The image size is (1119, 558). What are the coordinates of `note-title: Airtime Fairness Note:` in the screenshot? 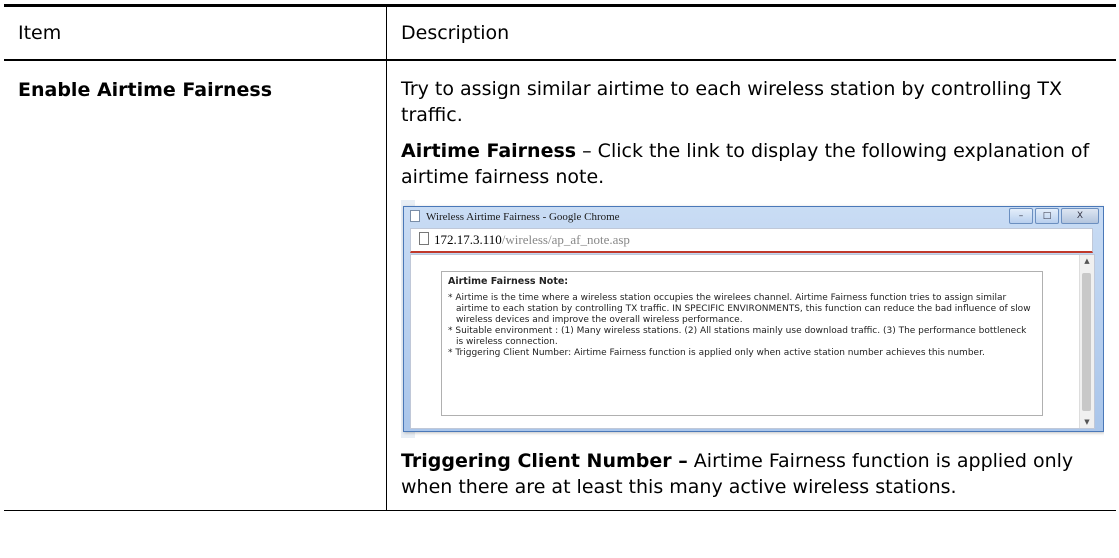 It's located at (508, 281).